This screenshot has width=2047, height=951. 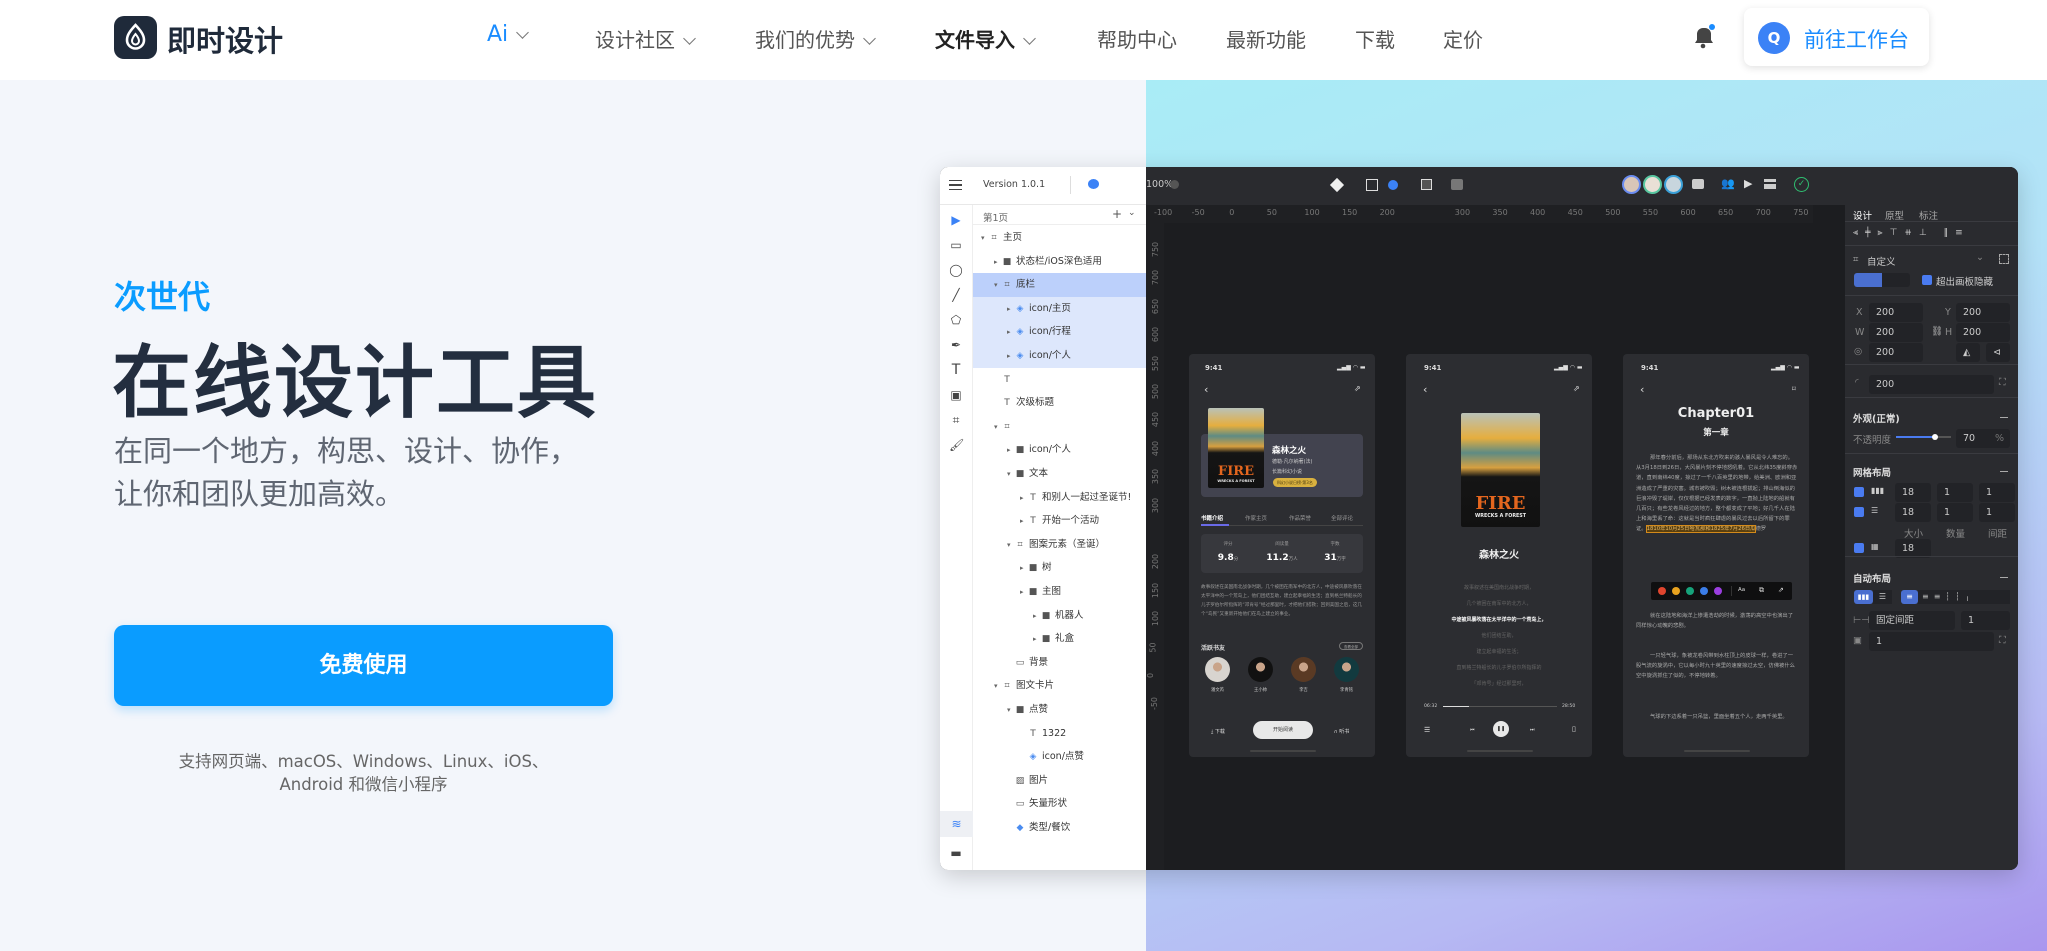 What do you see at coordinates (1341, 731) in the screenshot?
I see `listen-button: ∩ 听书` at bounding box center [1341, 731].